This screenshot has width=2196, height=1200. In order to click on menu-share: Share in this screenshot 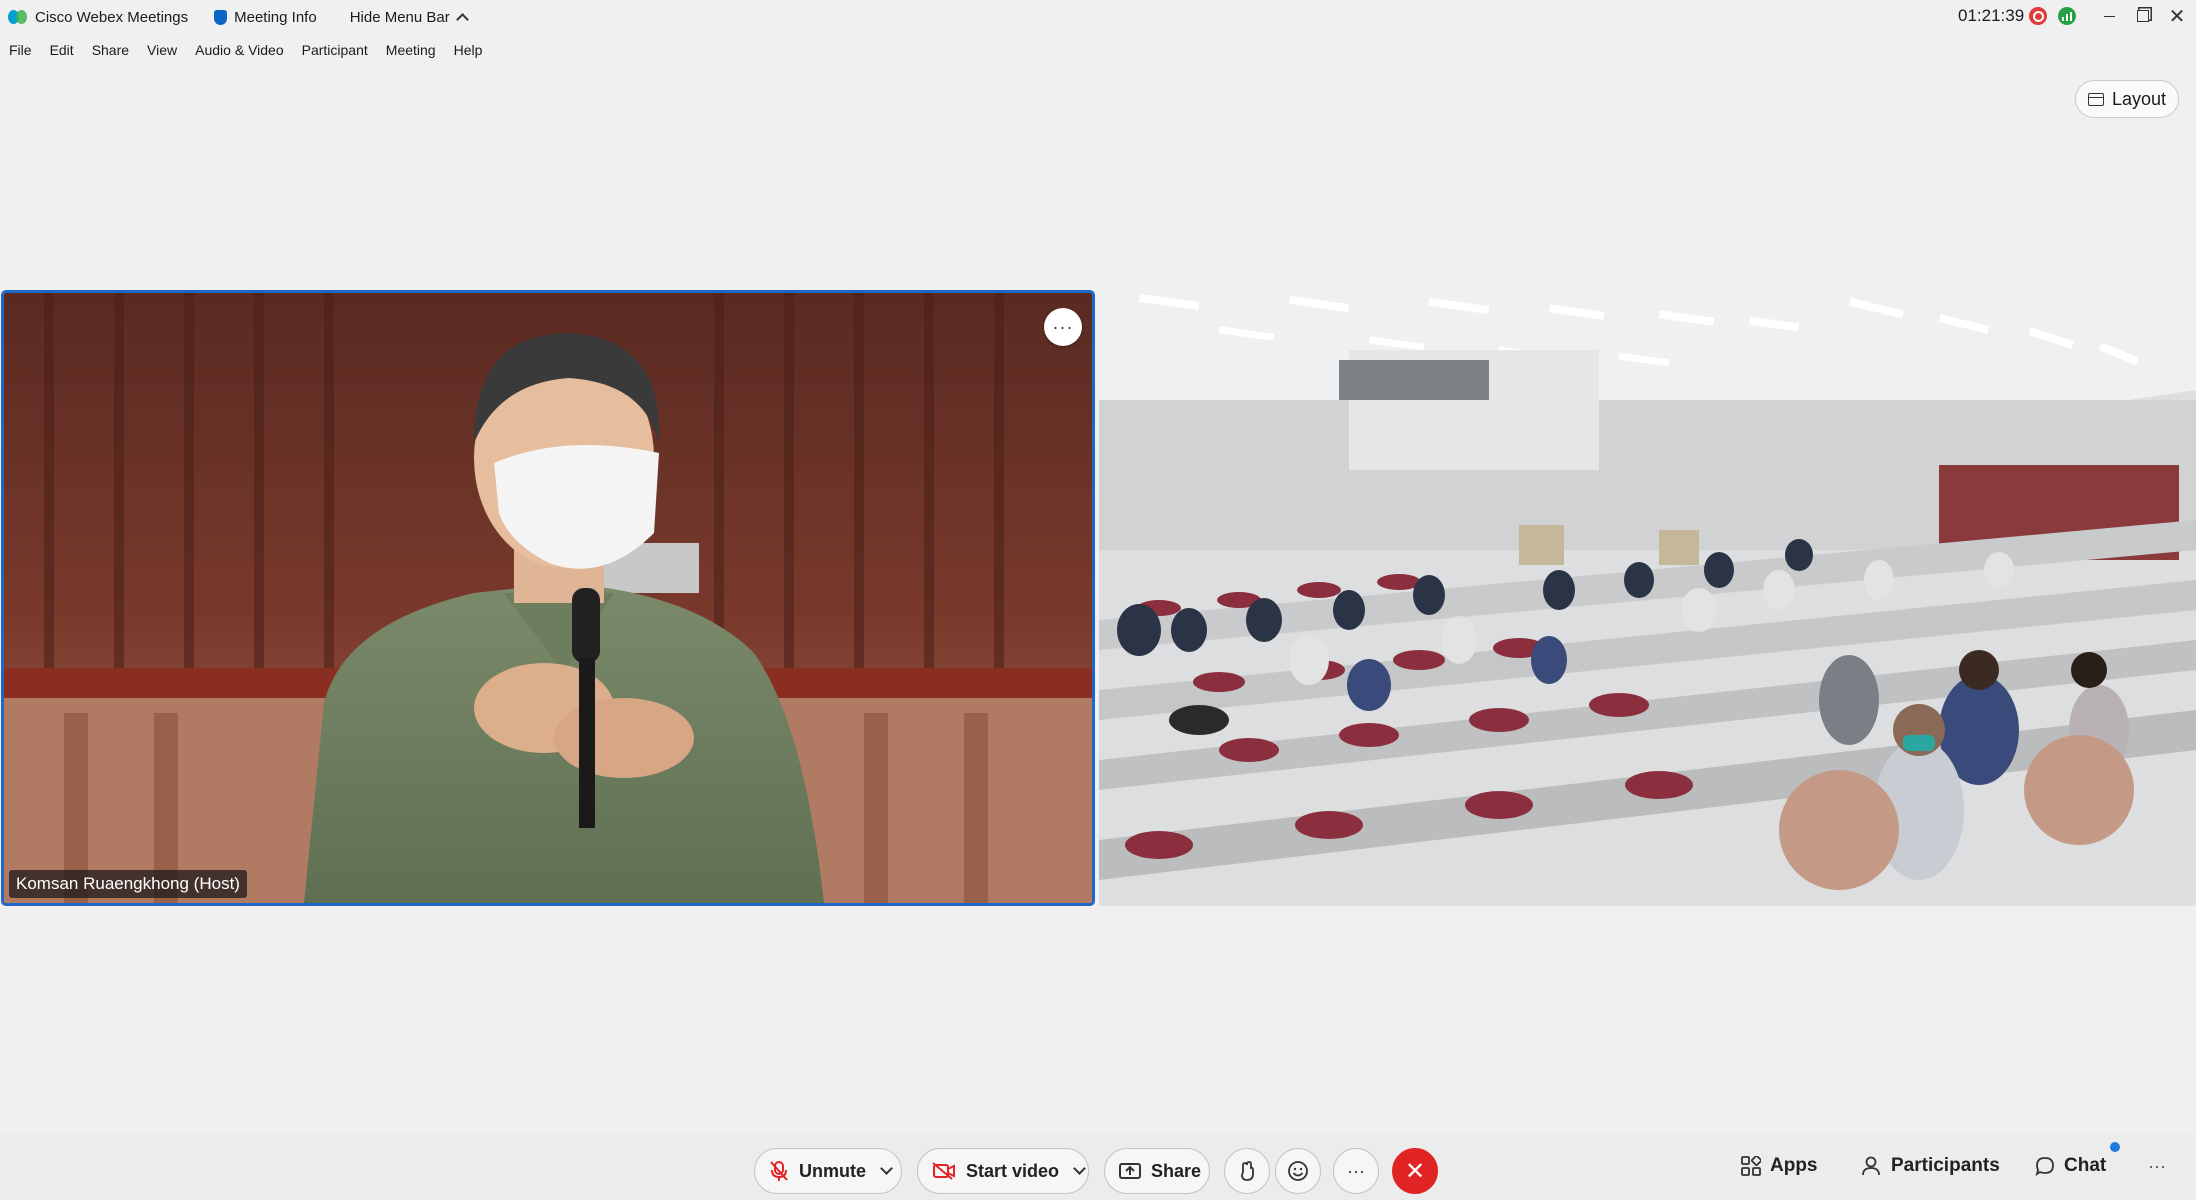, I will do `click(110, 50)`.